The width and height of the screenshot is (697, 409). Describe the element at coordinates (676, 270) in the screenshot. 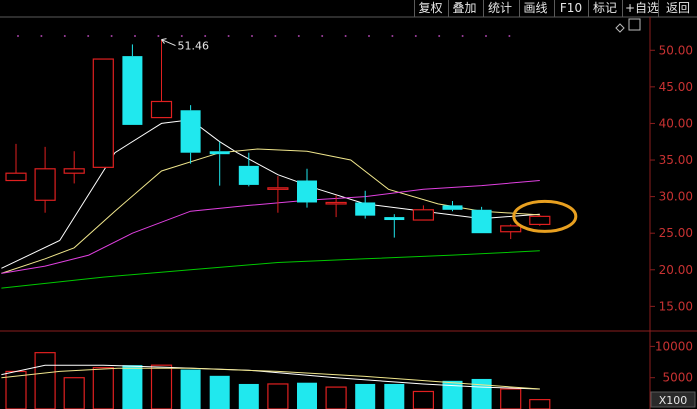

I see `price-tick-label: 20.00` at that location.